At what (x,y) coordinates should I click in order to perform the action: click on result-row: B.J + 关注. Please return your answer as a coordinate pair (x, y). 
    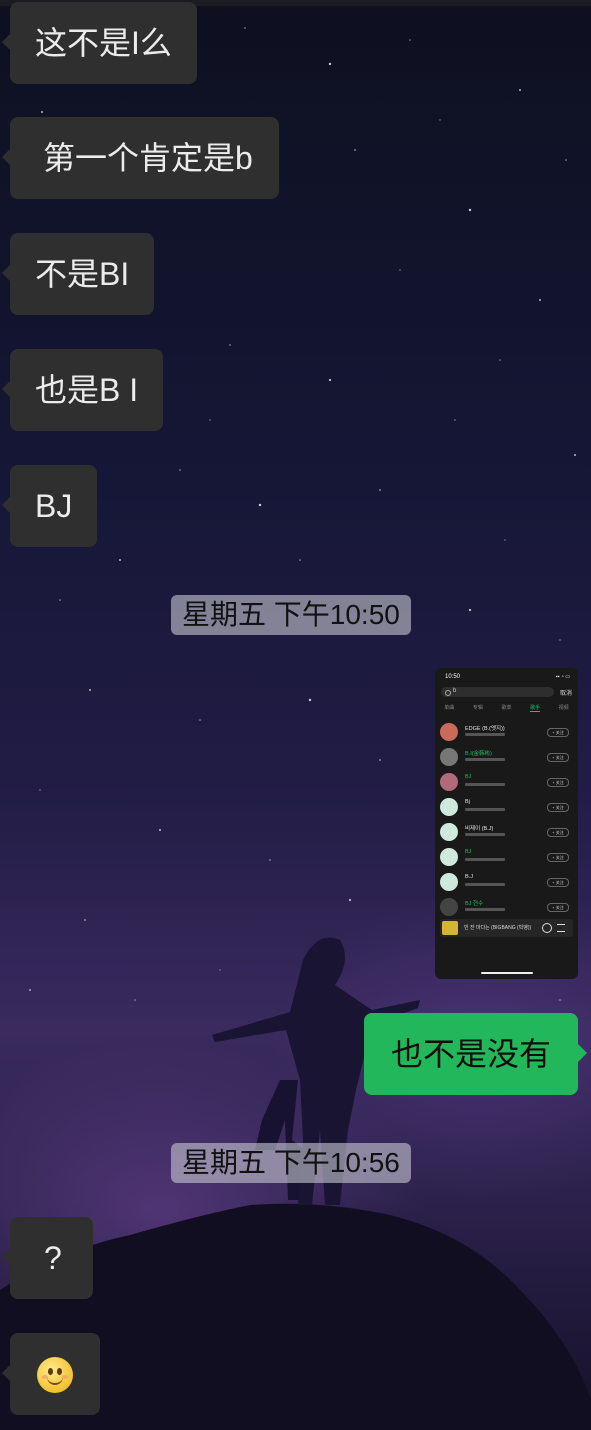
    Looking at the image, I should click on (506, 882).